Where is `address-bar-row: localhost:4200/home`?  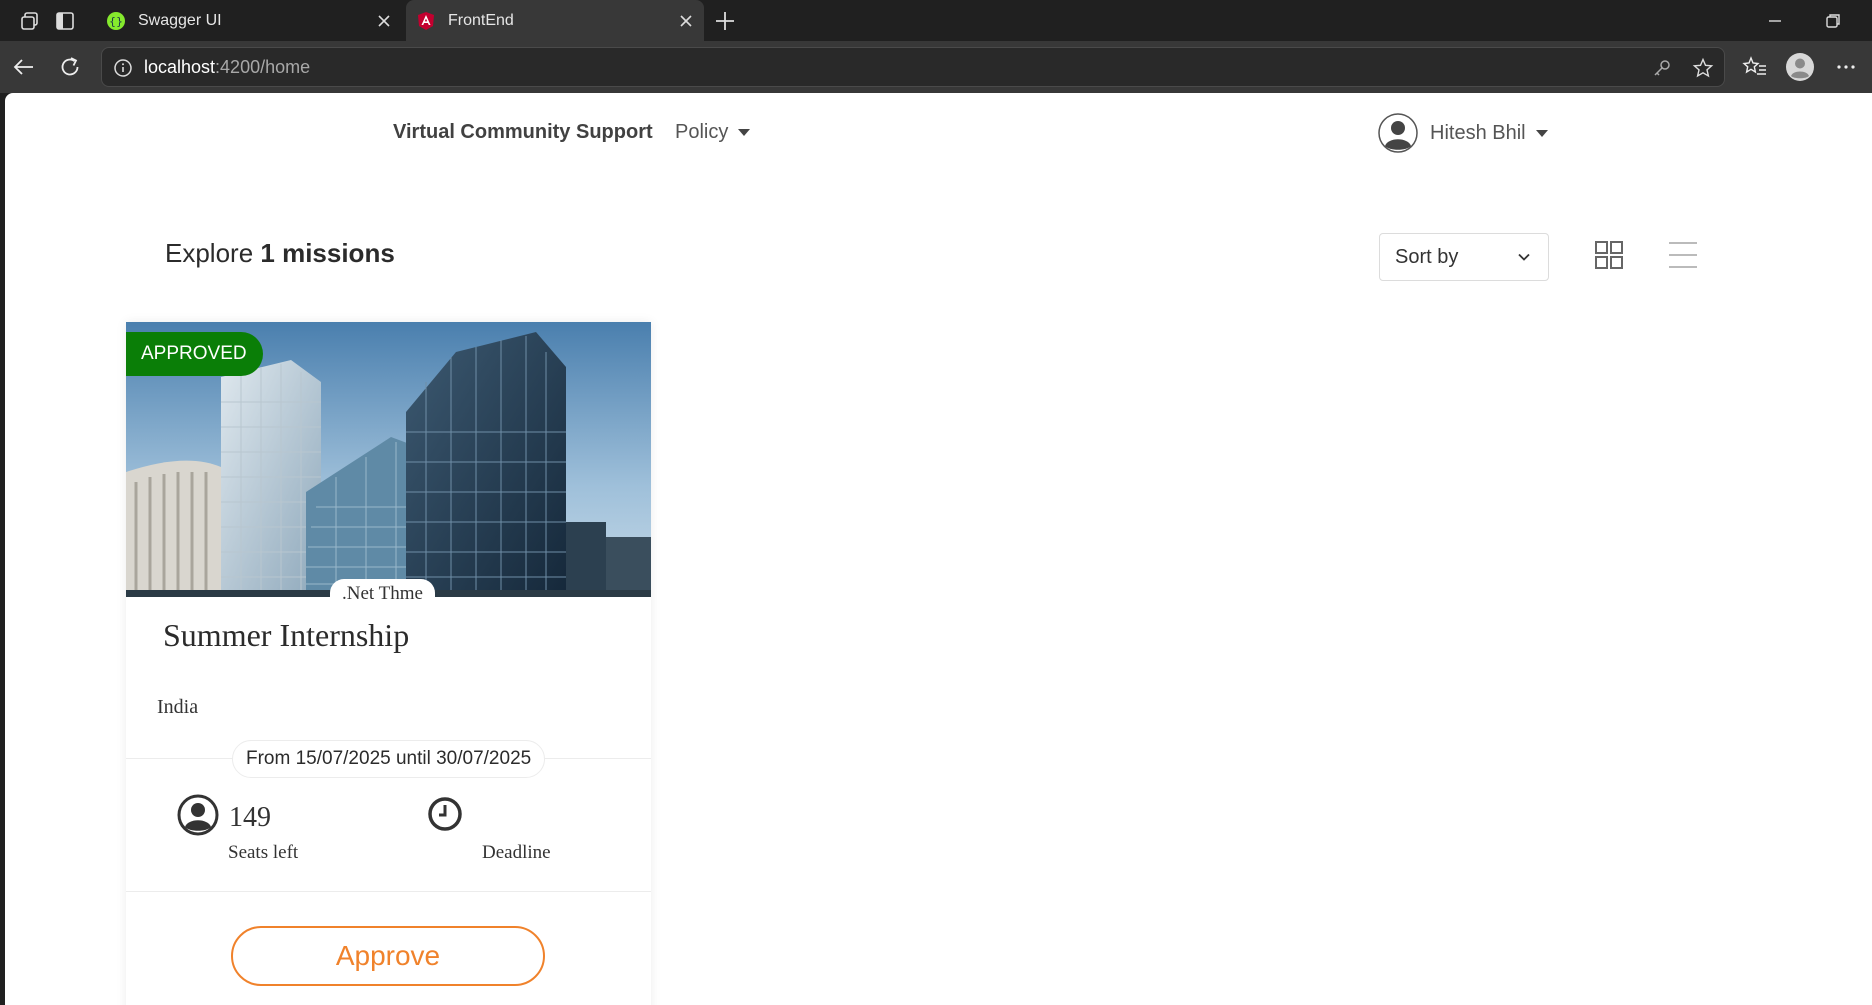 address-bar-row: localhost:4200/home is located at coordinates (936, 67).